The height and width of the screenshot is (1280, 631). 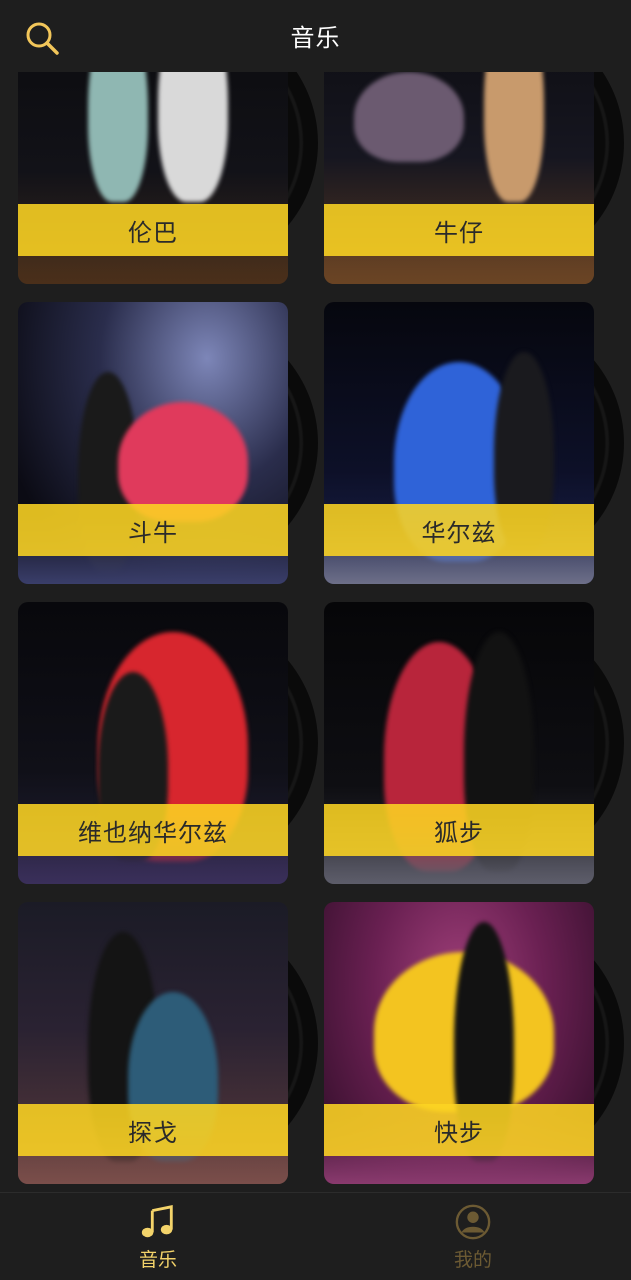 What do you see at coordinates (315, 1236) in the screenshot?
I see `bottom-nav: 音乐 我的` at bounding box center [315, 1236].